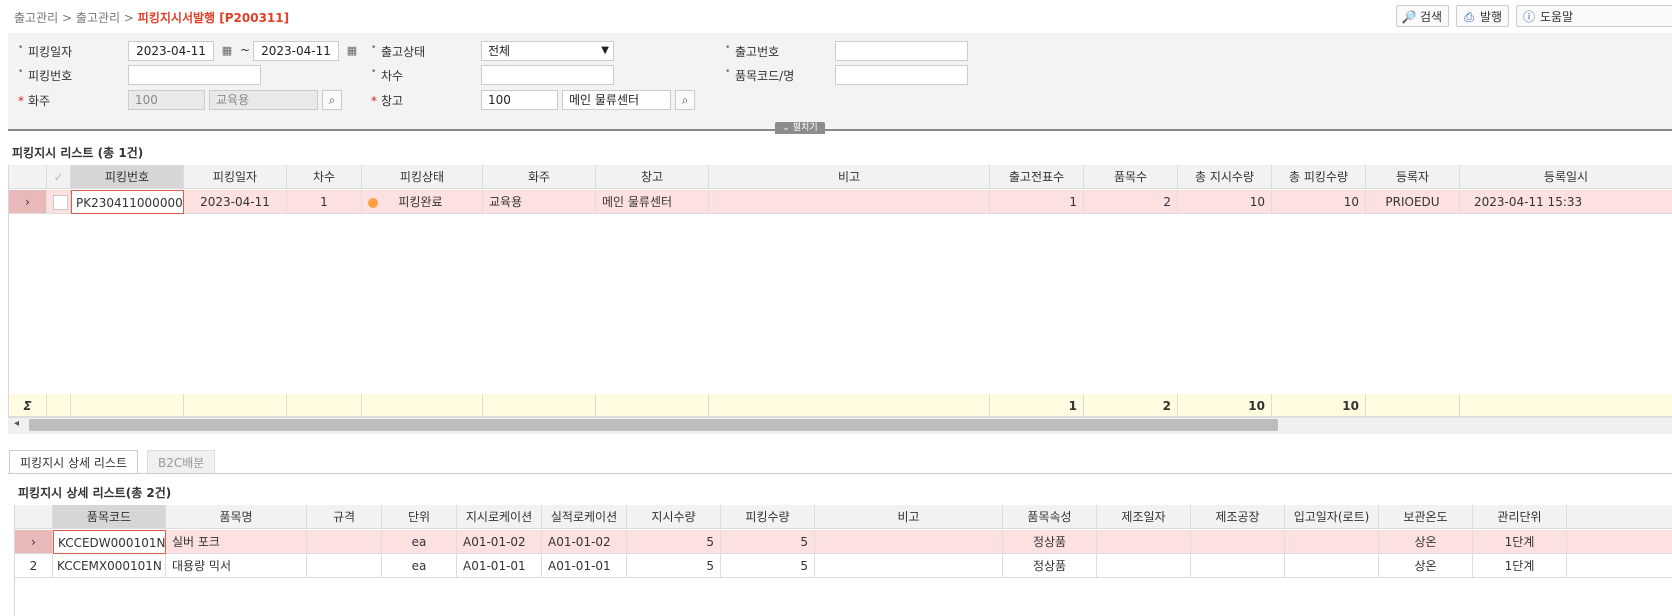  I want to click on col-qty-picked: 피킹수량, so click(768, 517).